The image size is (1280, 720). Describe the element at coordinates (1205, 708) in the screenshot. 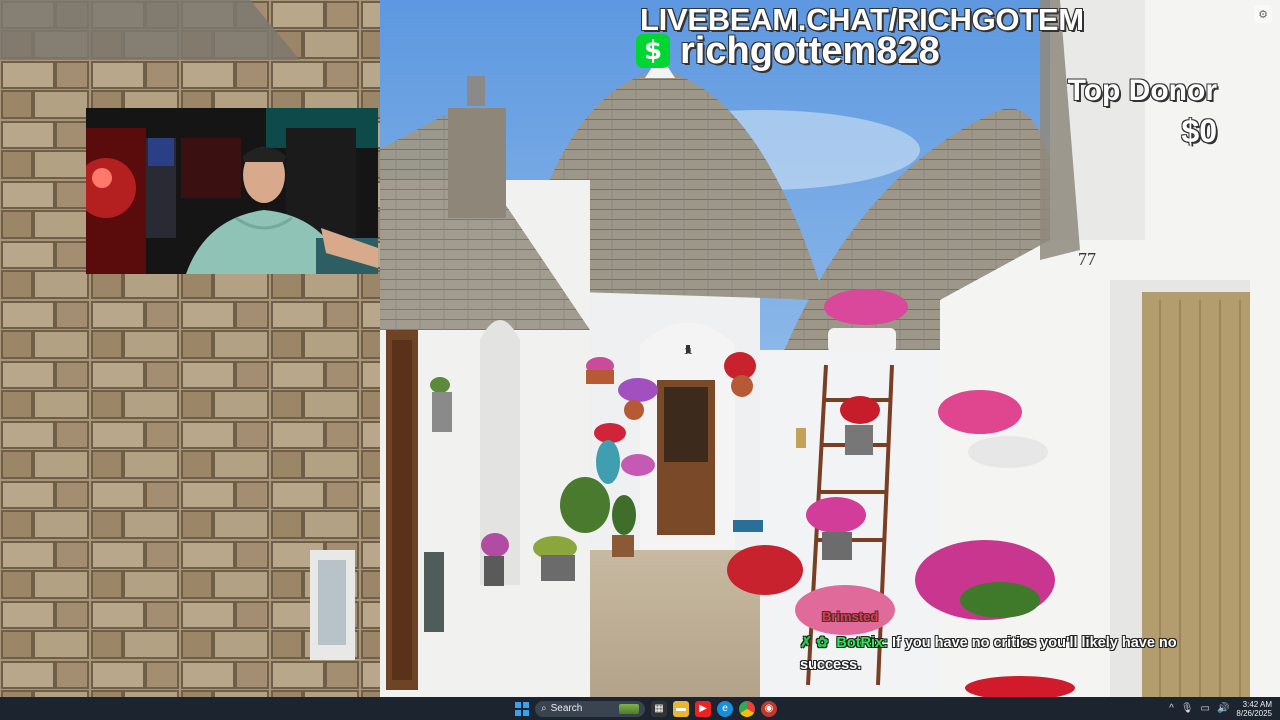

I see `network-icon: ▭` at that location.